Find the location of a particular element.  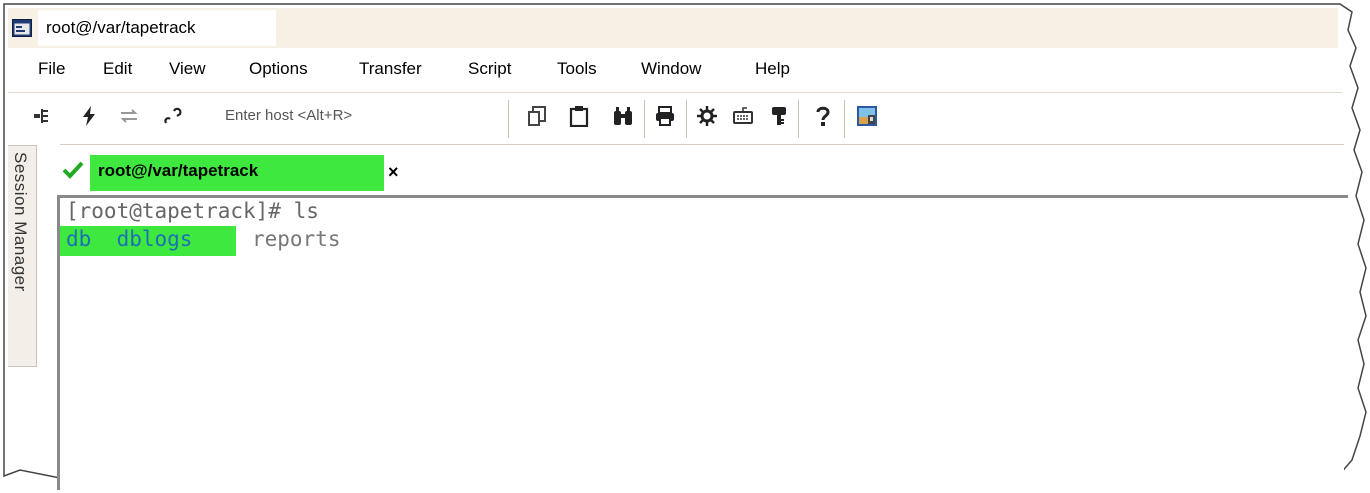

menu-options: Options is located at coordinates (278, 69).